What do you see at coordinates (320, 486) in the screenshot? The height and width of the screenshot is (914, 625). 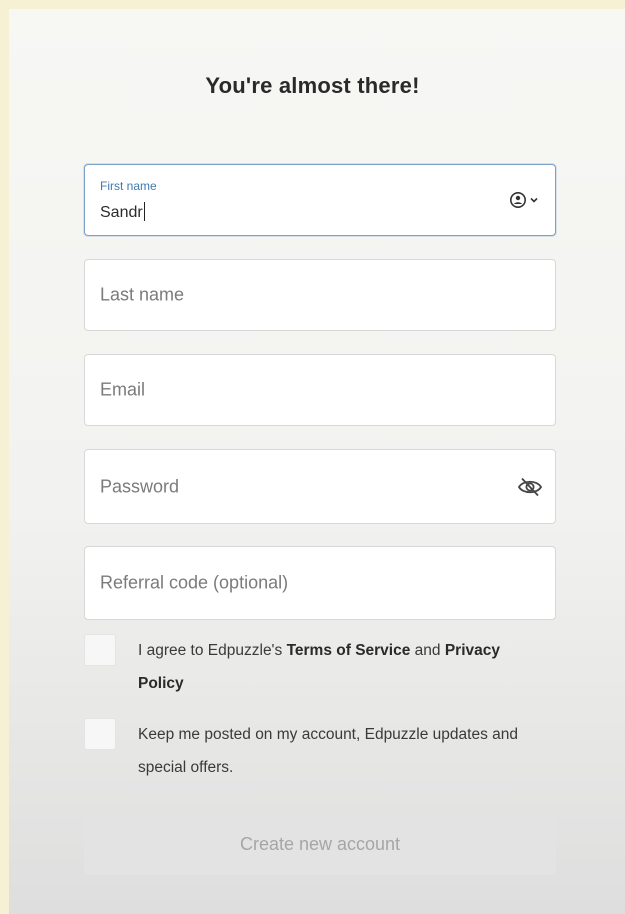 I see `password-field: Password` at bounding box center [320, 486].